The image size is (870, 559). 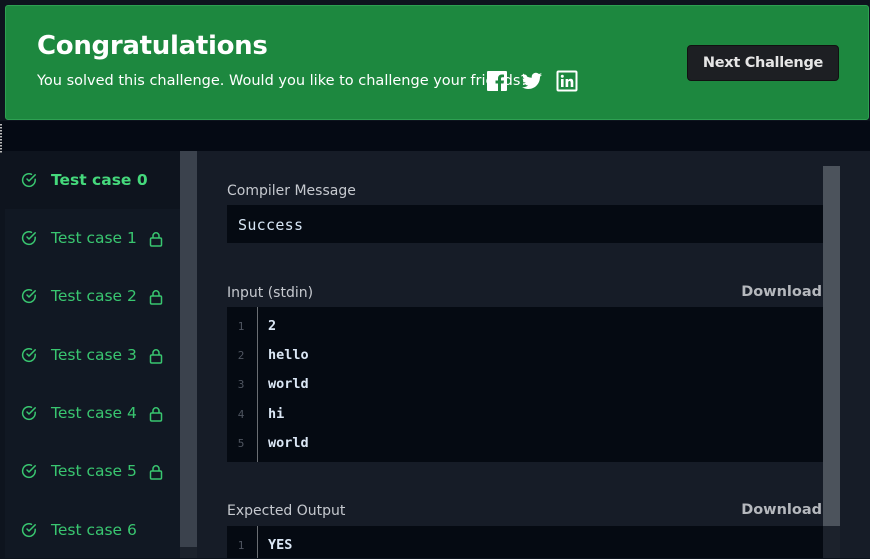 What do you see at coordinates (532, 81) in the screenshot?
I see `twitter-icon` at bounding box center [532, 81].